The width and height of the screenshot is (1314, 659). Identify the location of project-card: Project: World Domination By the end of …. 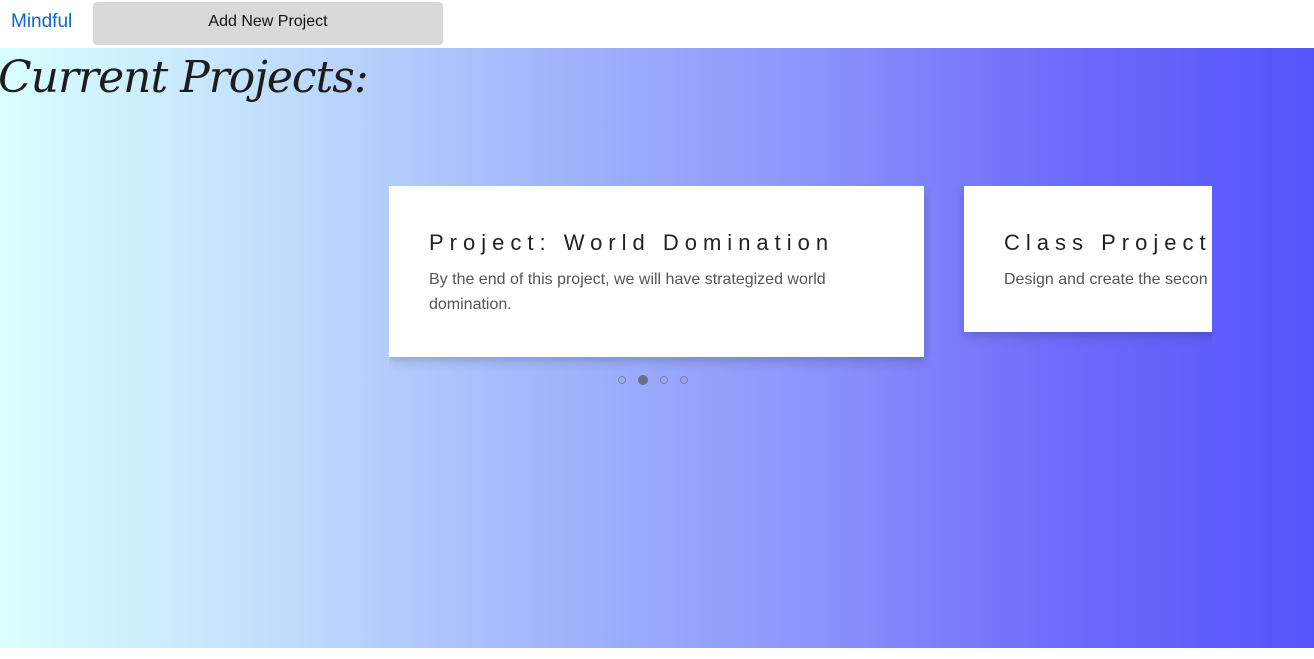
(656, 271).